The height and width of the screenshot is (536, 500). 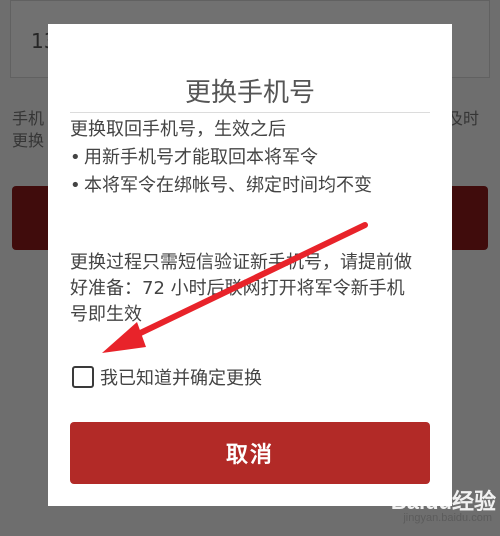 What do you see at coordinates (249, 93) in the screenshot?
I see `dialog-title: 更换手机号` at bounding box center [249, 93].